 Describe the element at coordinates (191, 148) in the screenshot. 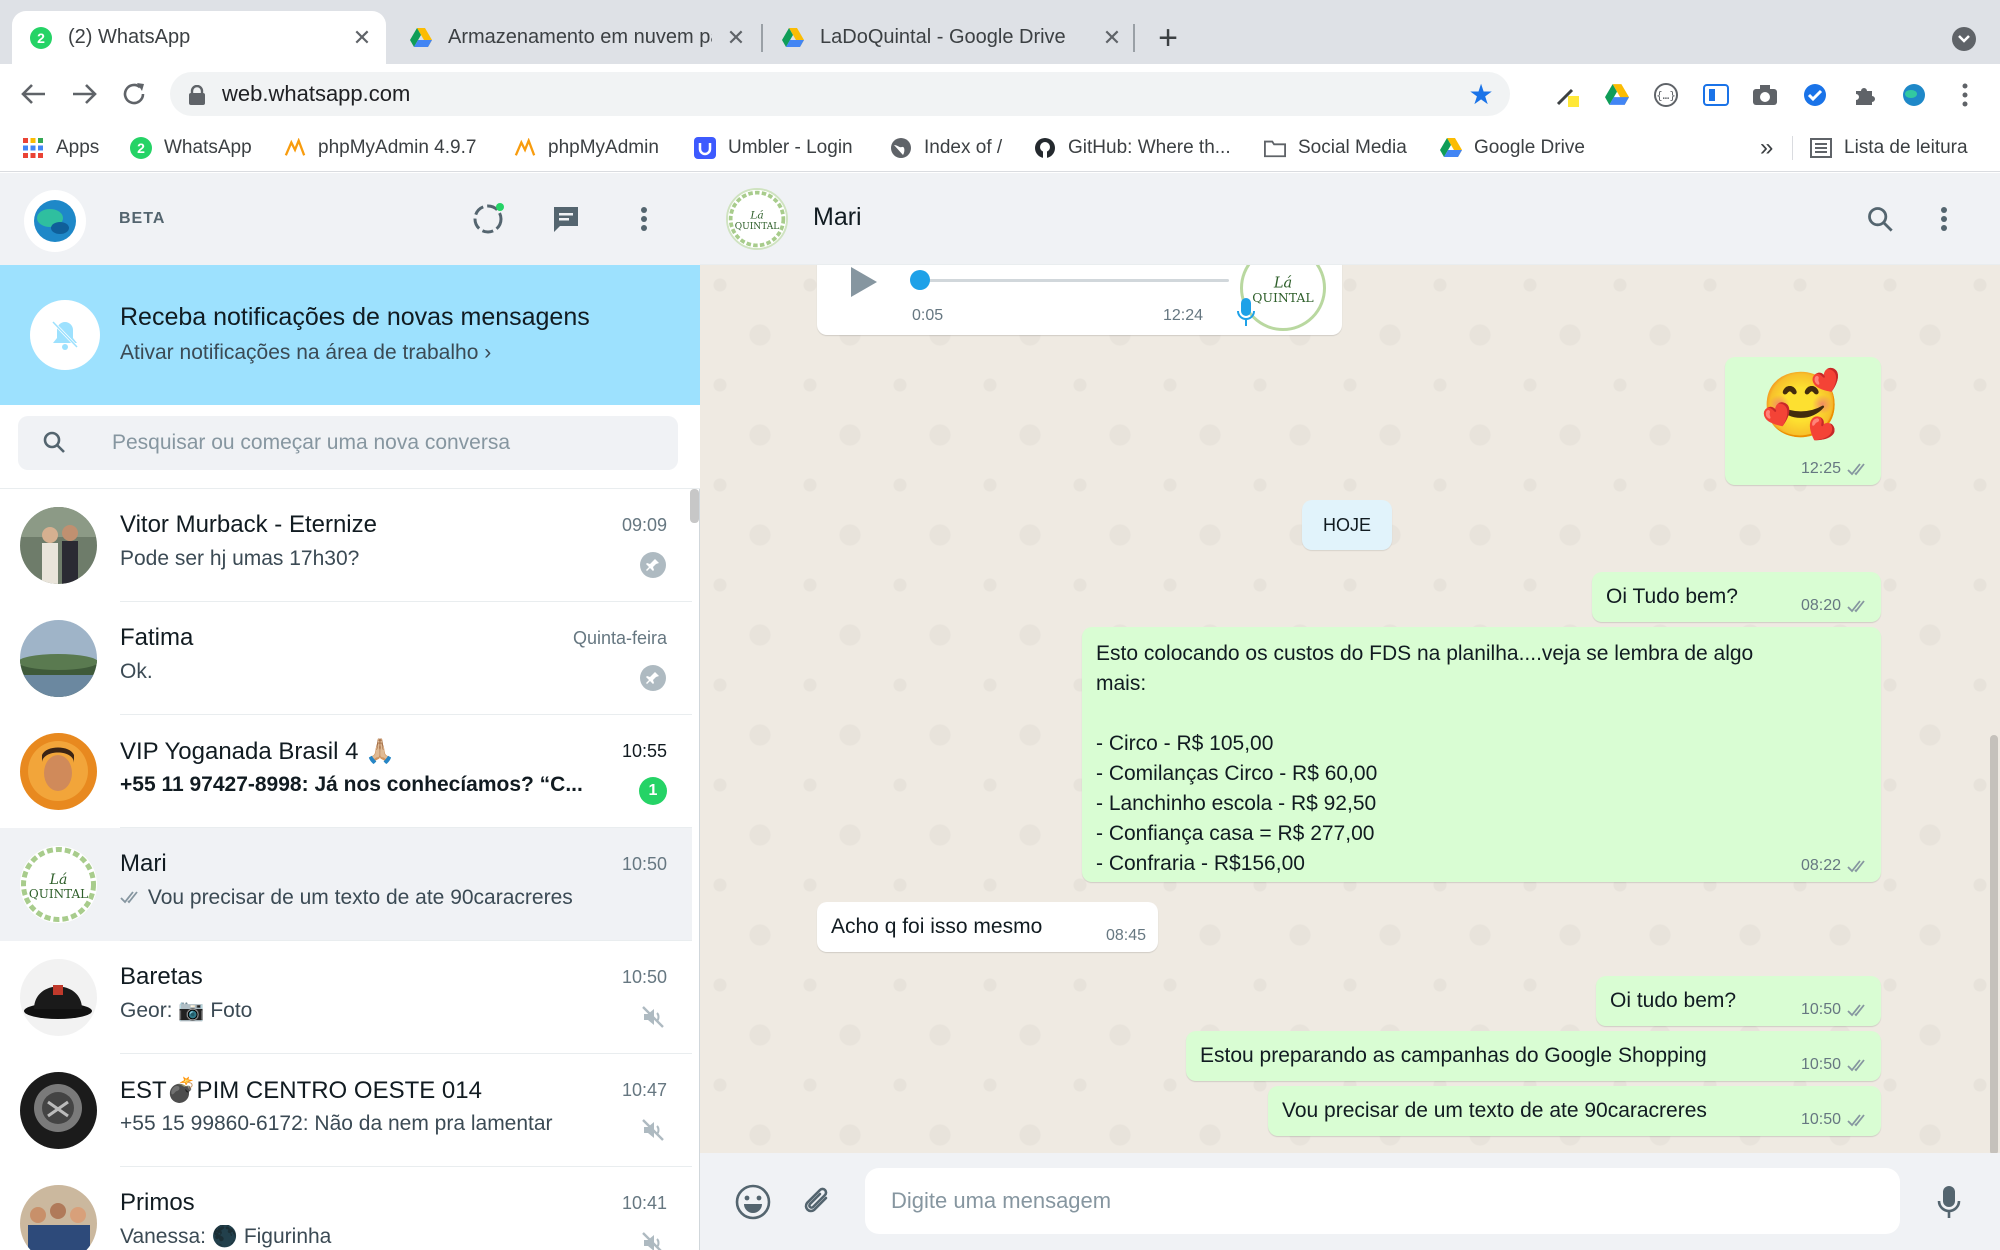

I see `bookmark-whatsapp: 2 WhatsApp` at that location.